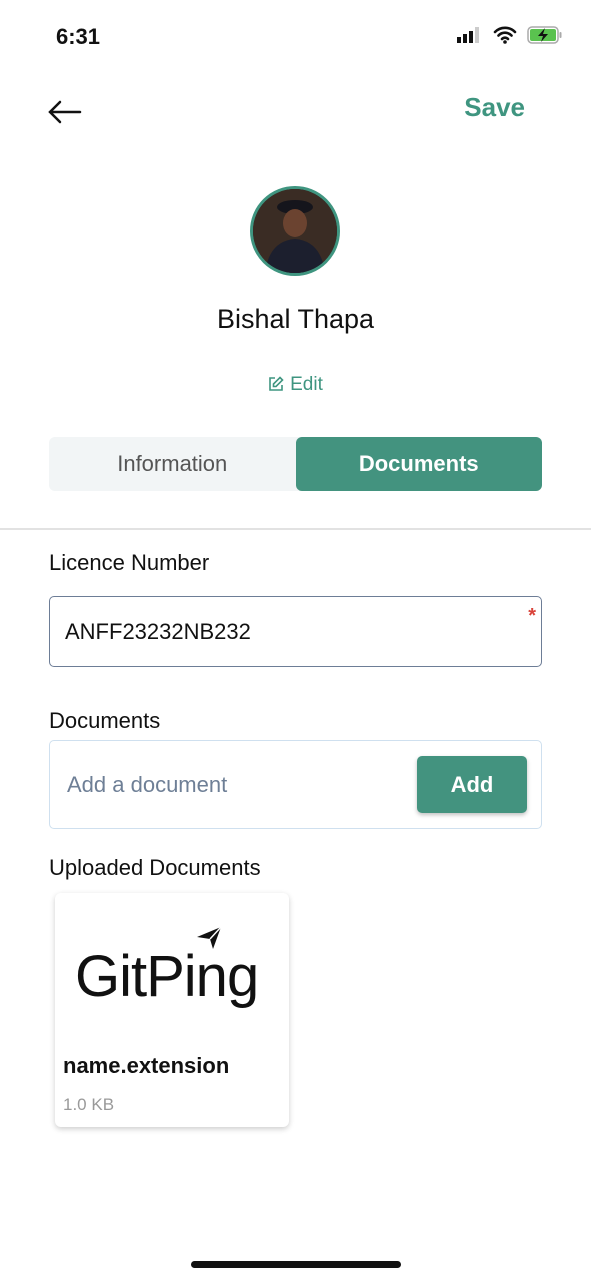 The image size is (591, 1280). I want to click on document-thumbnail-logo: GitPing, so click(167, 976).